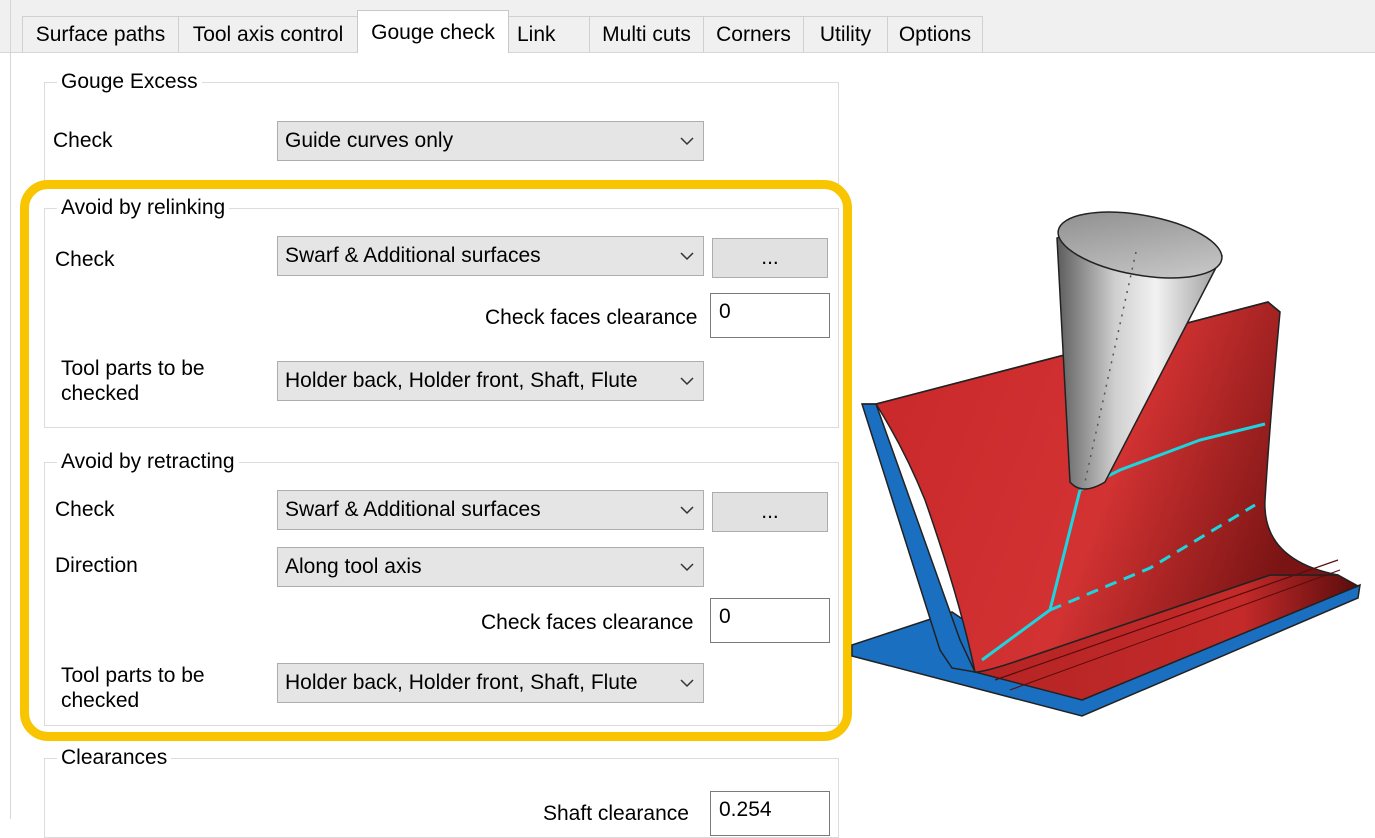 Image resolution: width=1375 pixels, height=838 pixels. I want to click on tab-label: Gouge check, so click(433, 32).